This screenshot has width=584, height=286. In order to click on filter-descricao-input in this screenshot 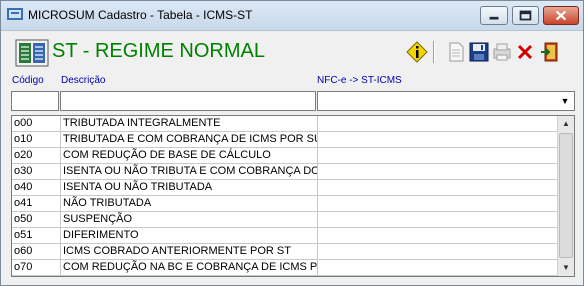, I will do `click(188, 101)`.